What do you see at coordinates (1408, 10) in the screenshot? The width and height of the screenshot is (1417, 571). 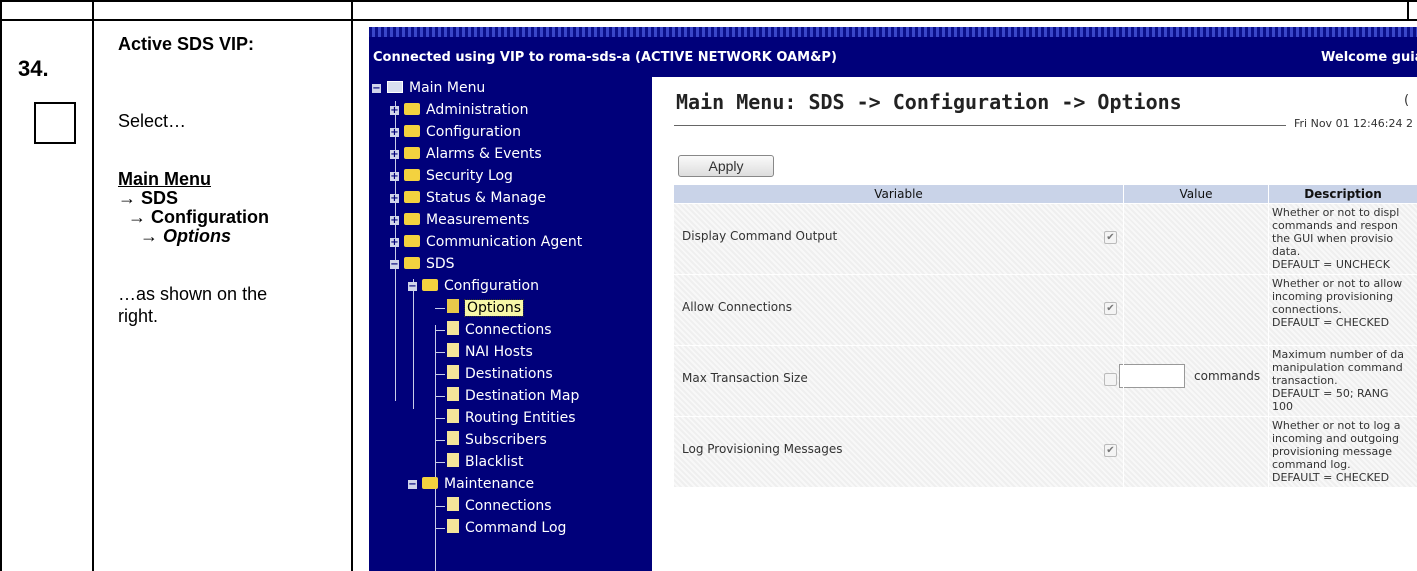 I see `table-right-border` at bounding box center [1408, 10].